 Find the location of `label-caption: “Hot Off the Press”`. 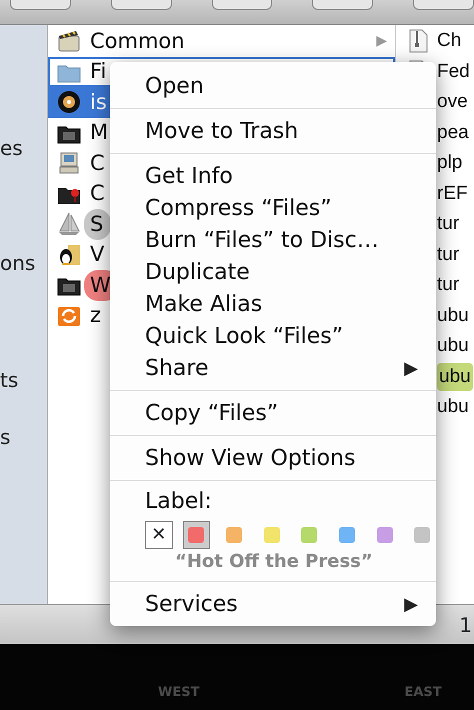

label-caption: “Hot Off the Press” is located at coordinates (274, 562).